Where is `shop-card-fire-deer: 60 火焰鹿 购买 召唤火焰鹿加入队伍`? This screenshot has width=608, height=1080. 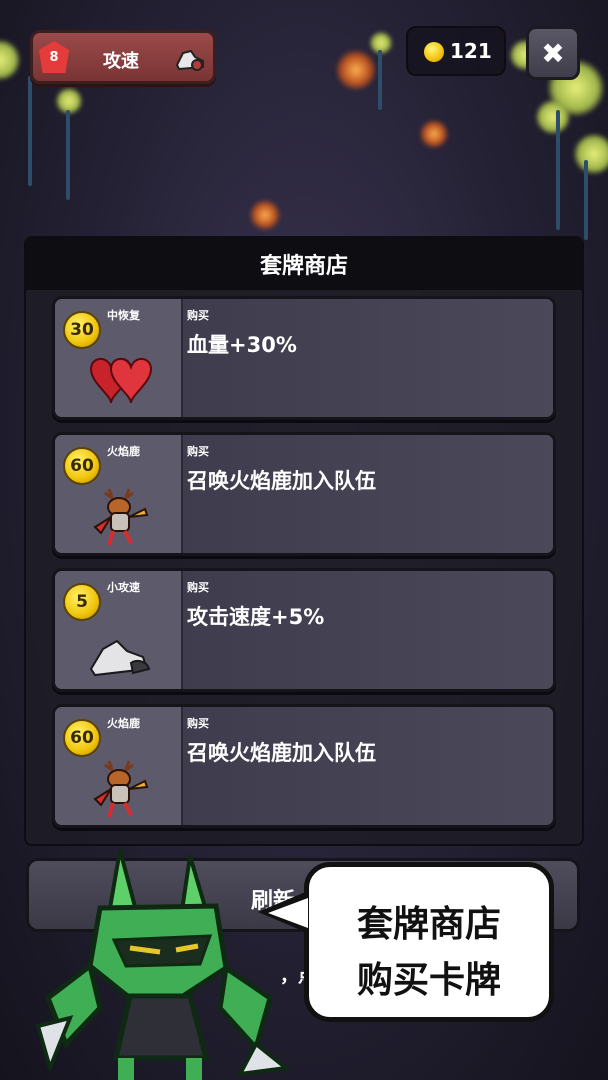
shop-card-fire-deer: 60 火焰鹿 购买 召唤火焰鹿加入队伍 is located at coordinates (304, 494).